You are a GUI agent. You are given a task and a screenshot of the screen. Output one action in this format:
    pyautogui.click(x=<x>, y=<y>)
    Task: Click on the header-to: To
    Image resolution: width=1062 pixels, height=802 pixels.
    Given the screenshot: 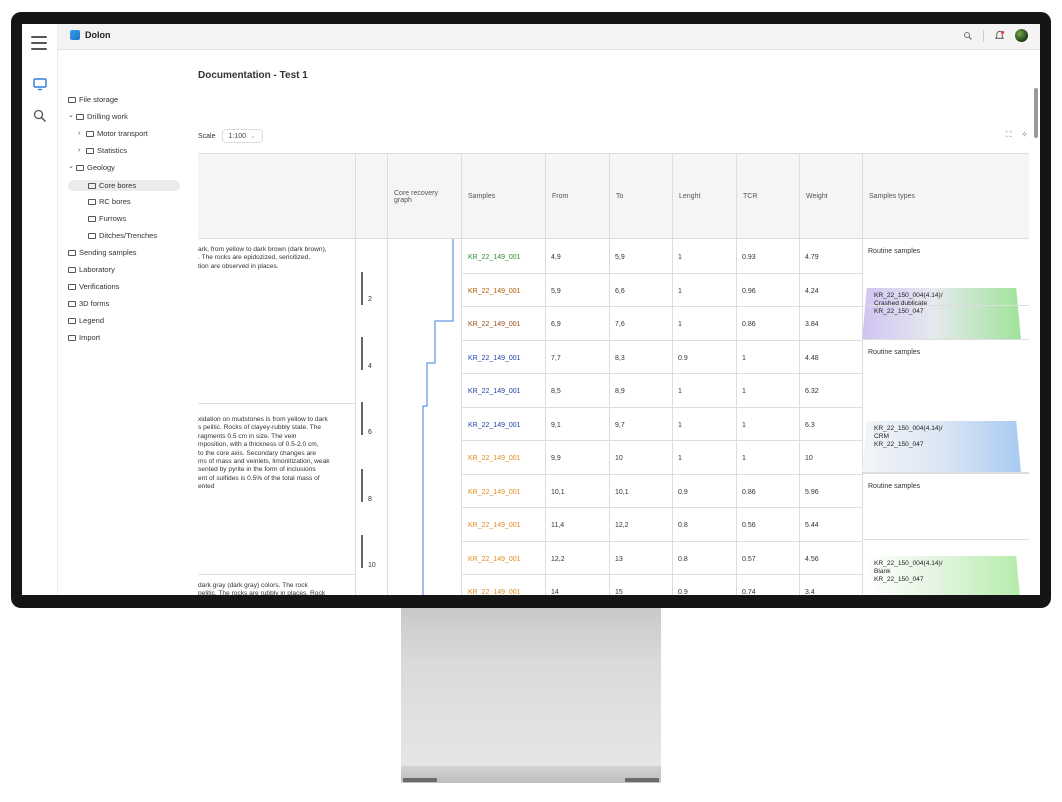 What is the action you would take?
    pyautogui.click(x=640, y=196)
    